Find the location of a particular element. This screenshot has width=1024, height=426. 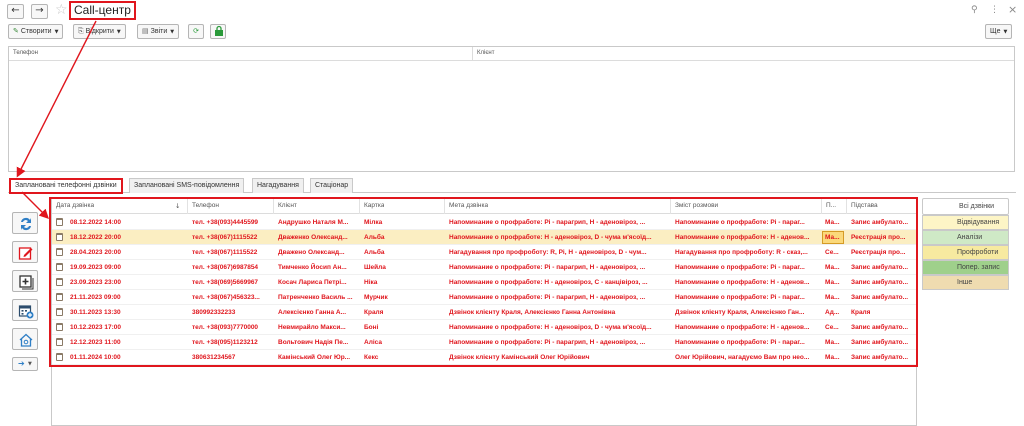

annotation-arrows is located at coordinates (56, 119).